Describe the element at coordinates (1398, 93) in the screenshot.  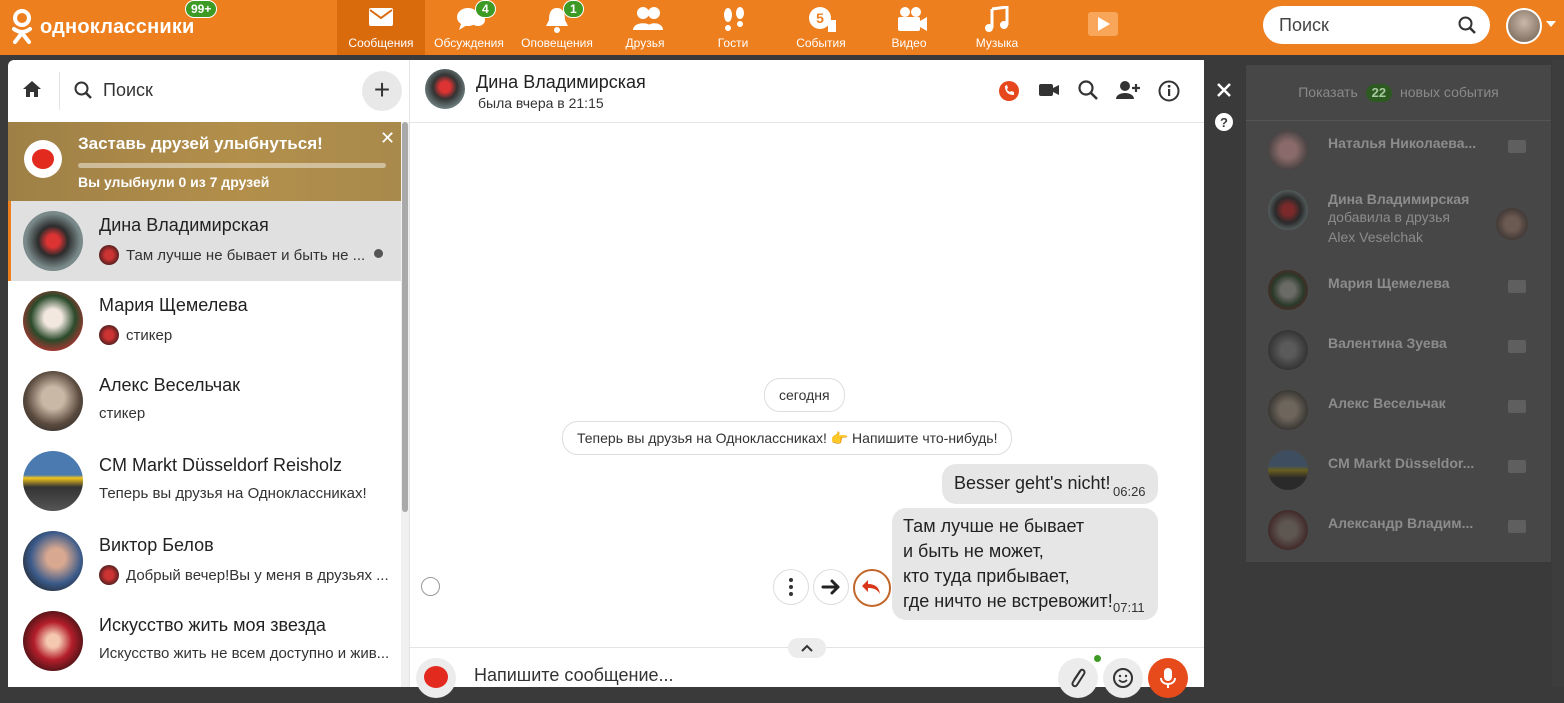
I see `show-new-events-button: Показать 22 новых события` at that location.